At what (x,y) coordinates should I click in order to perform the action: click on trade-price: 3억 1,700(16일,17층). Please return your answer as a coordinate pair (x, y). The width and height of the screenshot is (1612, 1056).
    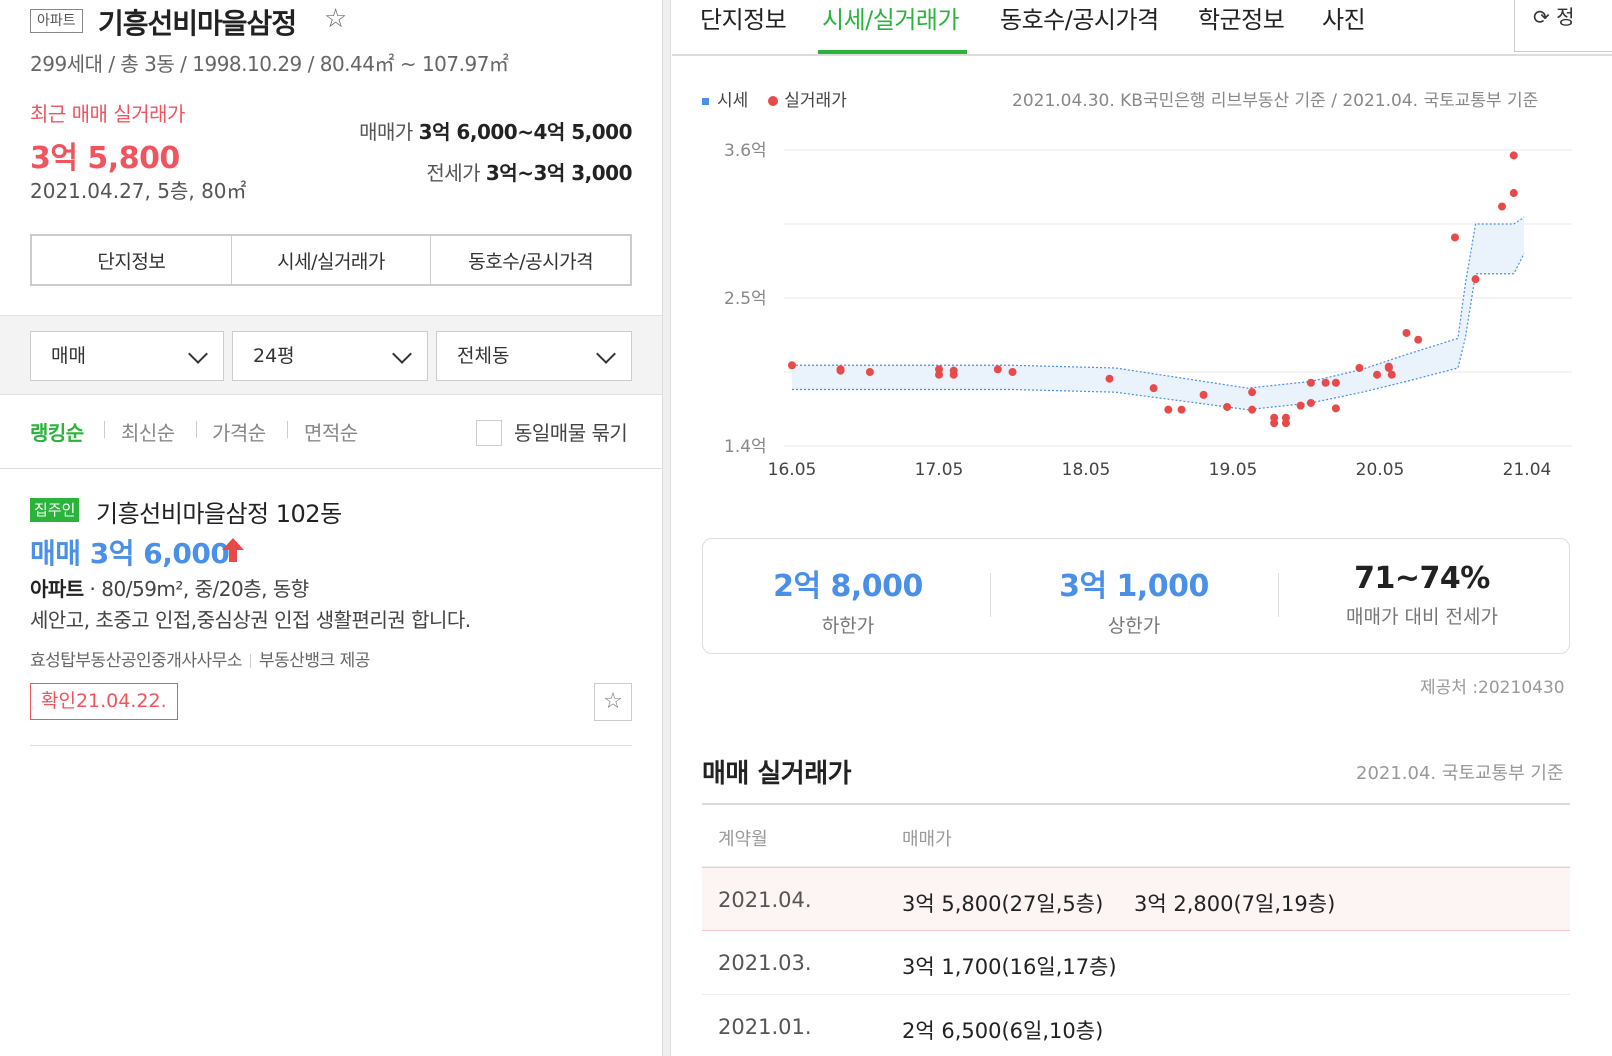
    Looking at the image, I should click on (1009, 967).